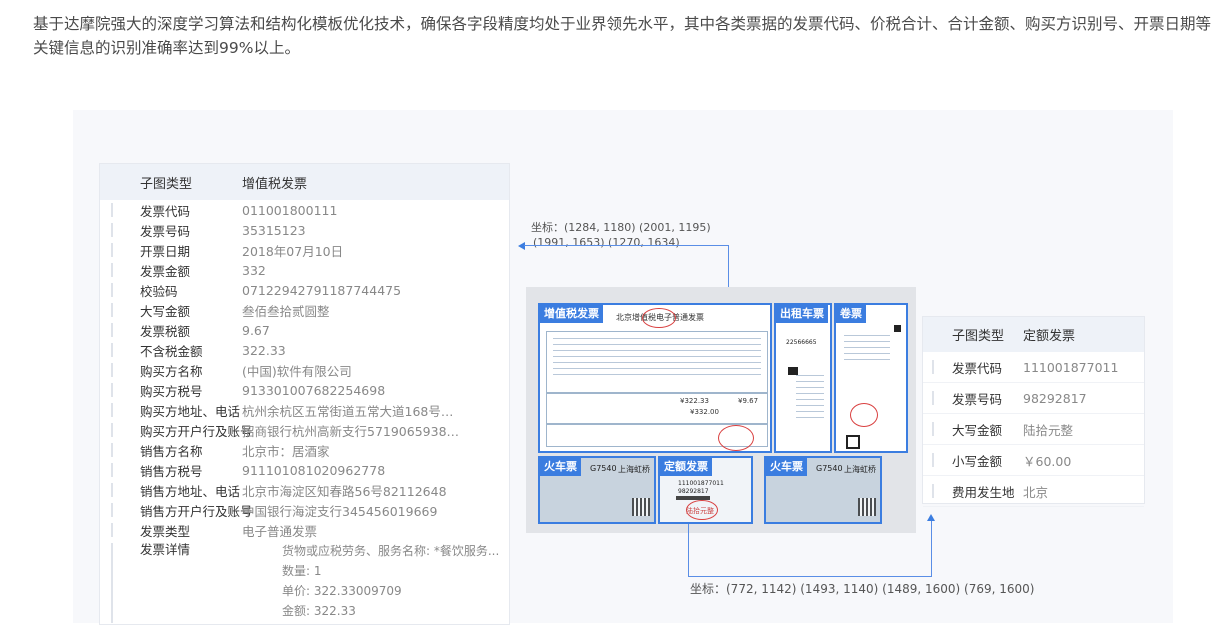  What do you see at coordinates (165, 271) in the screenshot?
I see `field-key: 发票金额` at bounding box center [165, 271].